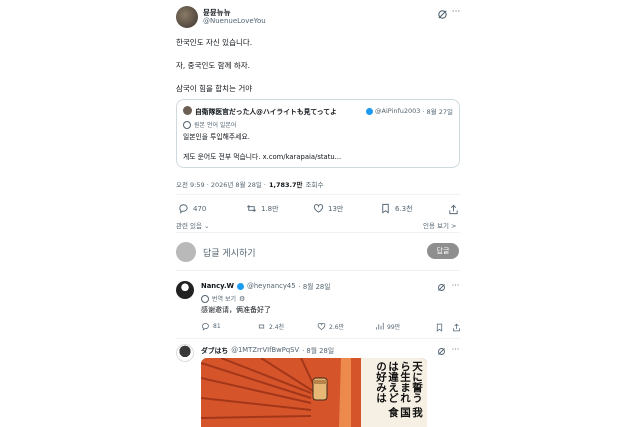 The height and width of the screenshot is (427, 640). I want to click on repost-button: 1.8만, so click(262, 208).